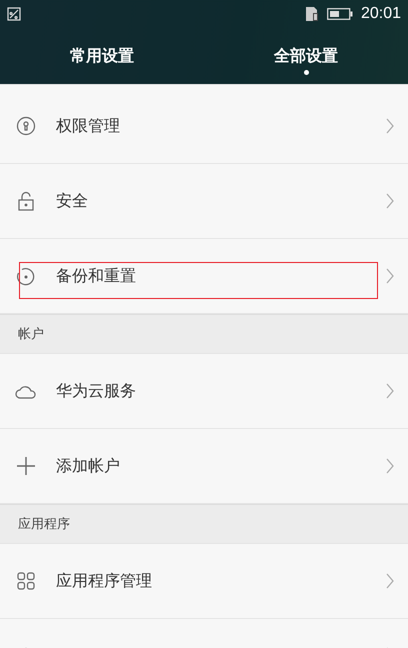 The width and height of the screenshot is (408, 648). Describe the element at coordinates (306, 56) in the screenshot. I see `tab: 全部设置` at that location.